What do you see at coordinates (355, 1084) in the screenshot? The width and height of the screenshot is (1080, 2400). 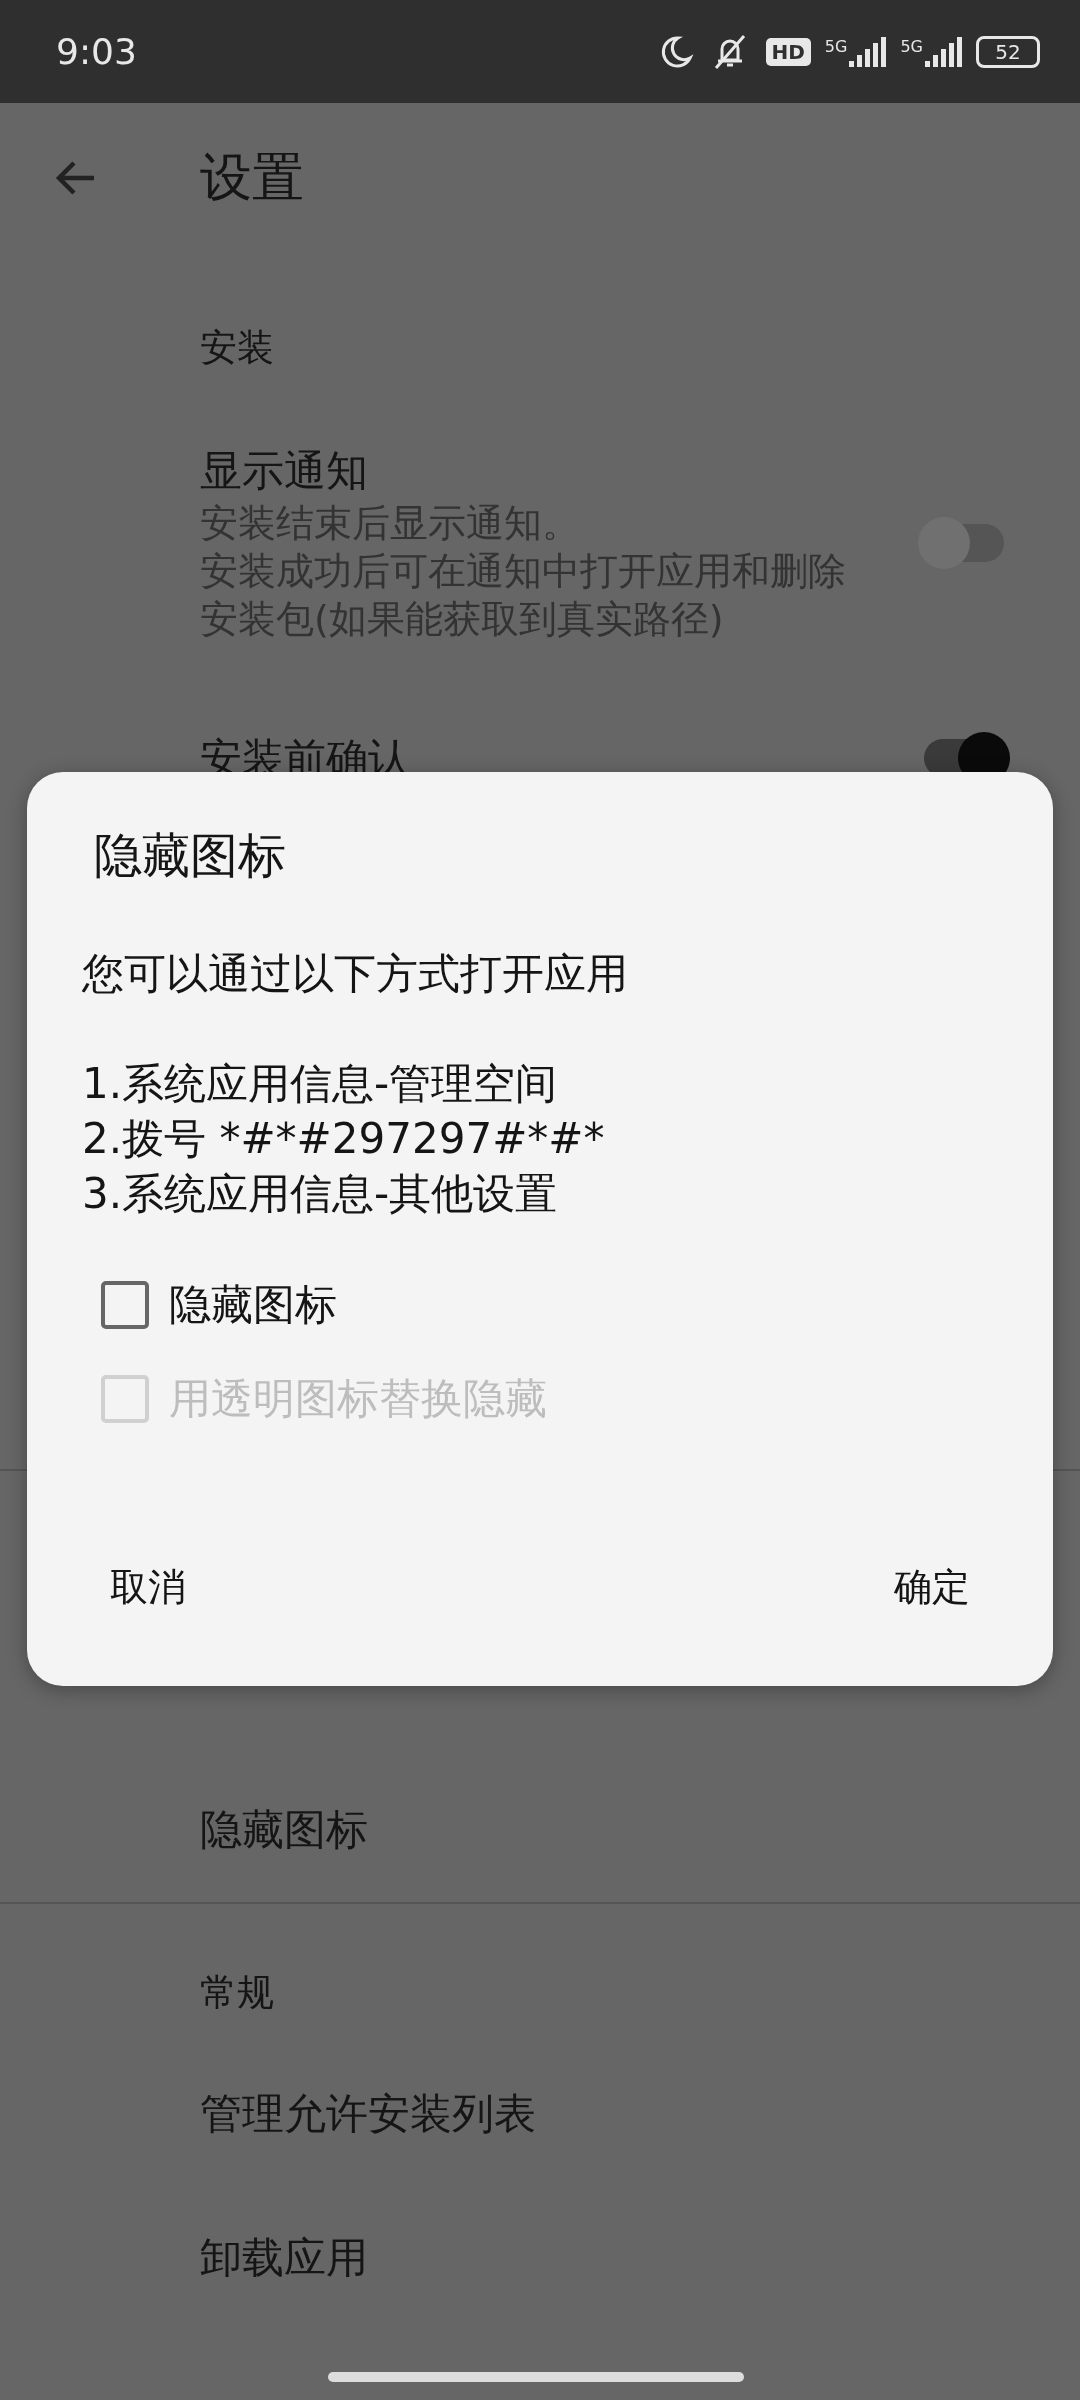 I see `dialog-message: 您可以通过以下方式打开应用 1.系统应用信息-管理空间 2.拨号 *#*#297297#*#* 3.系统应用信息-其他设置` at bounding box center [355, 1084].